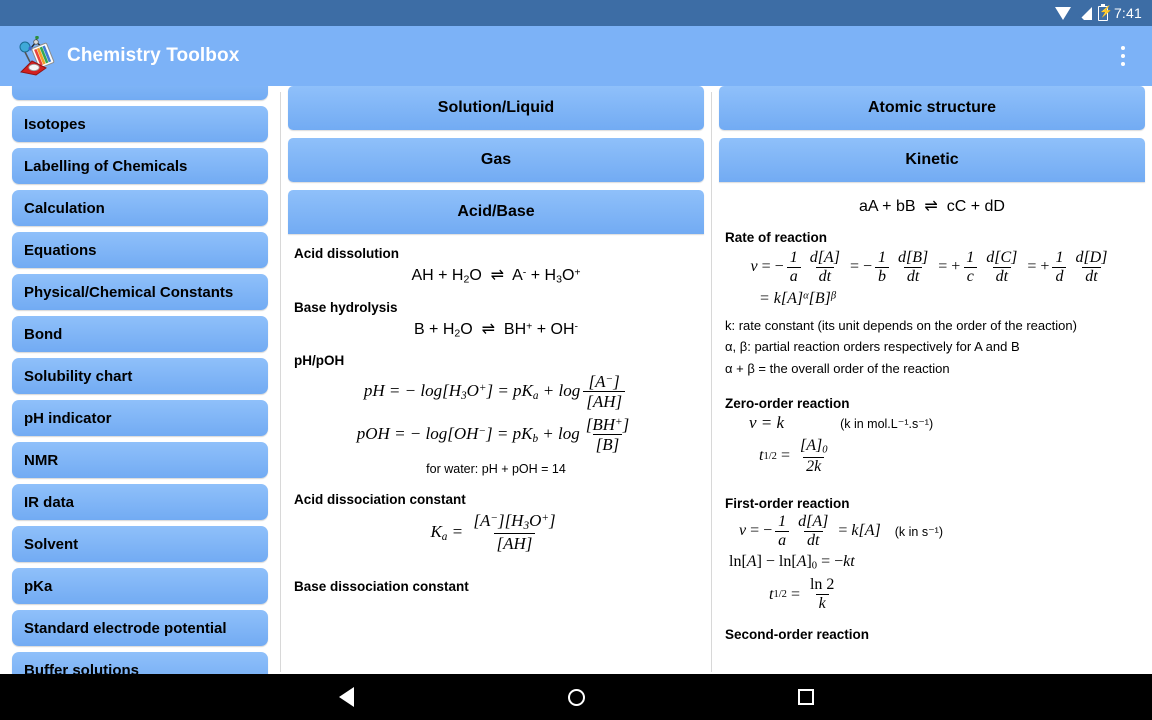 The height and width of the screenshot is (720, 1152). I want to click on sidebar-item-equations: Equations, so click(140, 250).